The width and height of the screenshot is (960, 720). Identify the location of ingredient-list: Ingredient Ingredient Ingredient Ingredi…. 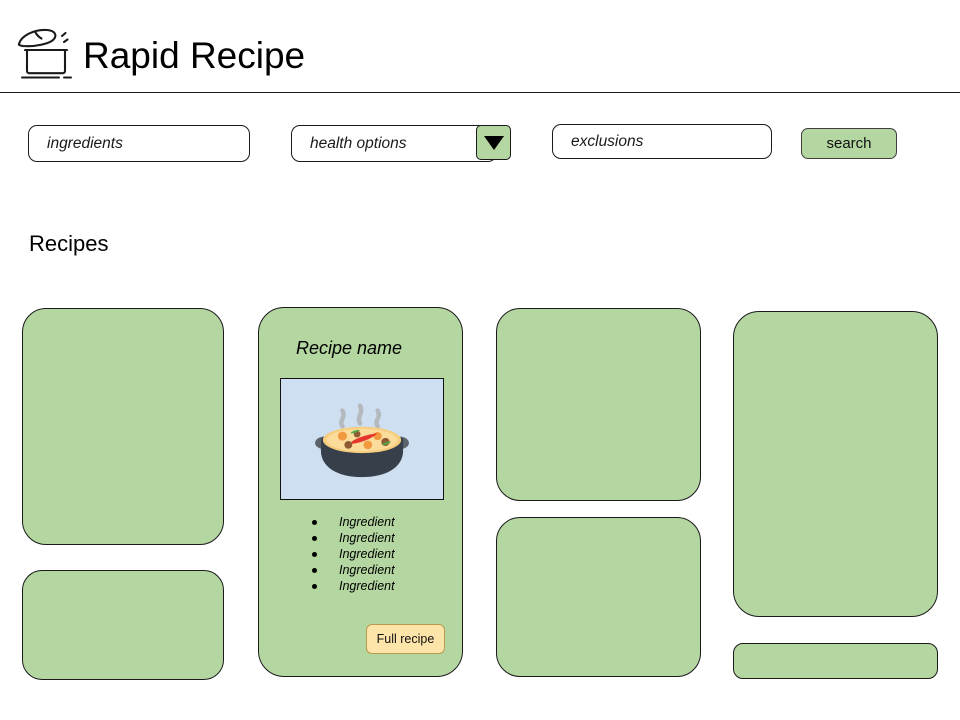
(353, 554).